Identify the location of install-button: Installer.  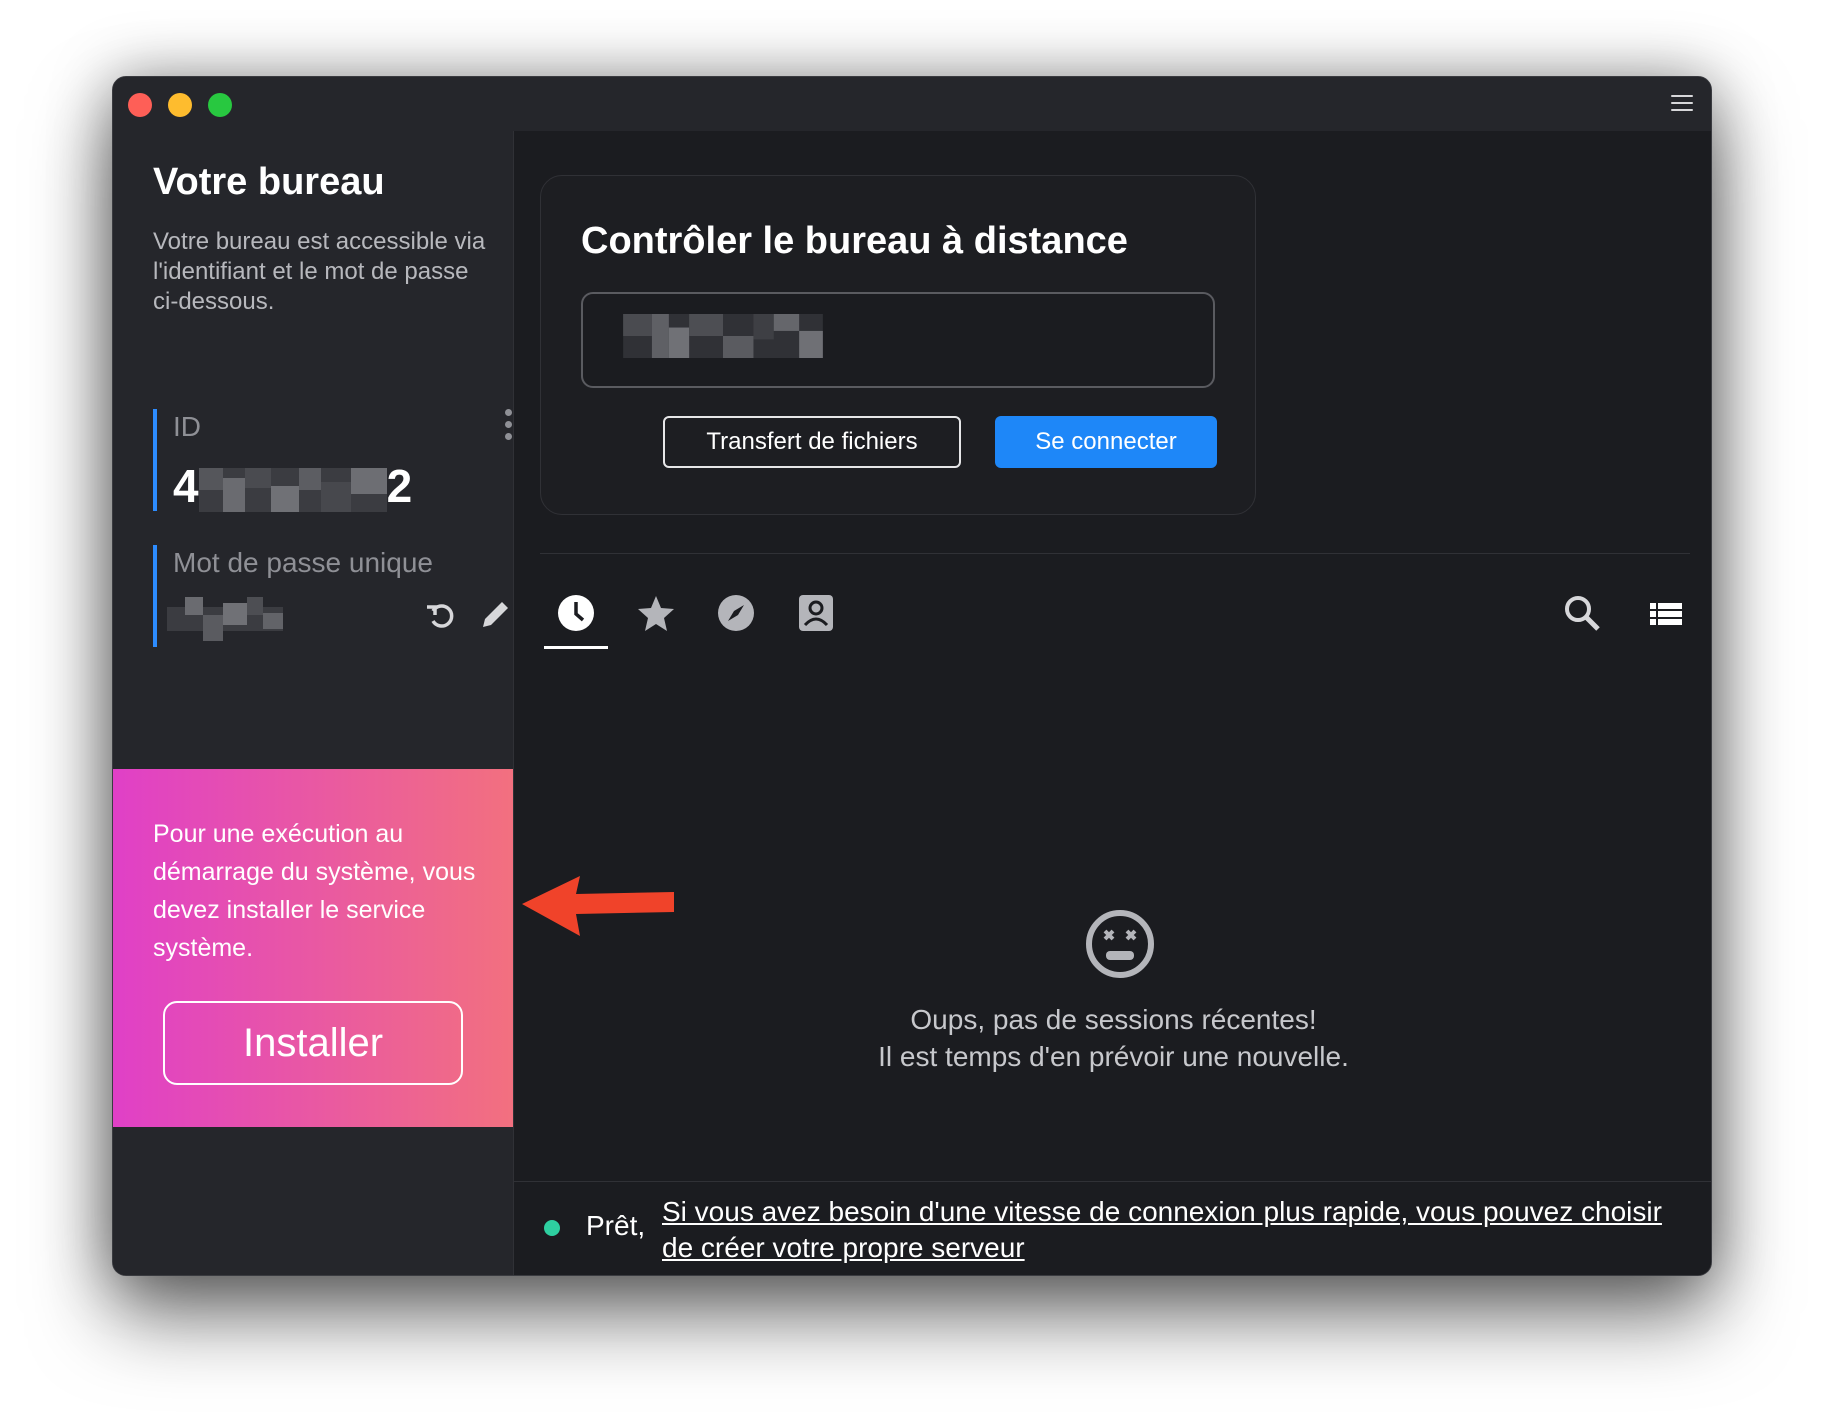
(313, 1043).